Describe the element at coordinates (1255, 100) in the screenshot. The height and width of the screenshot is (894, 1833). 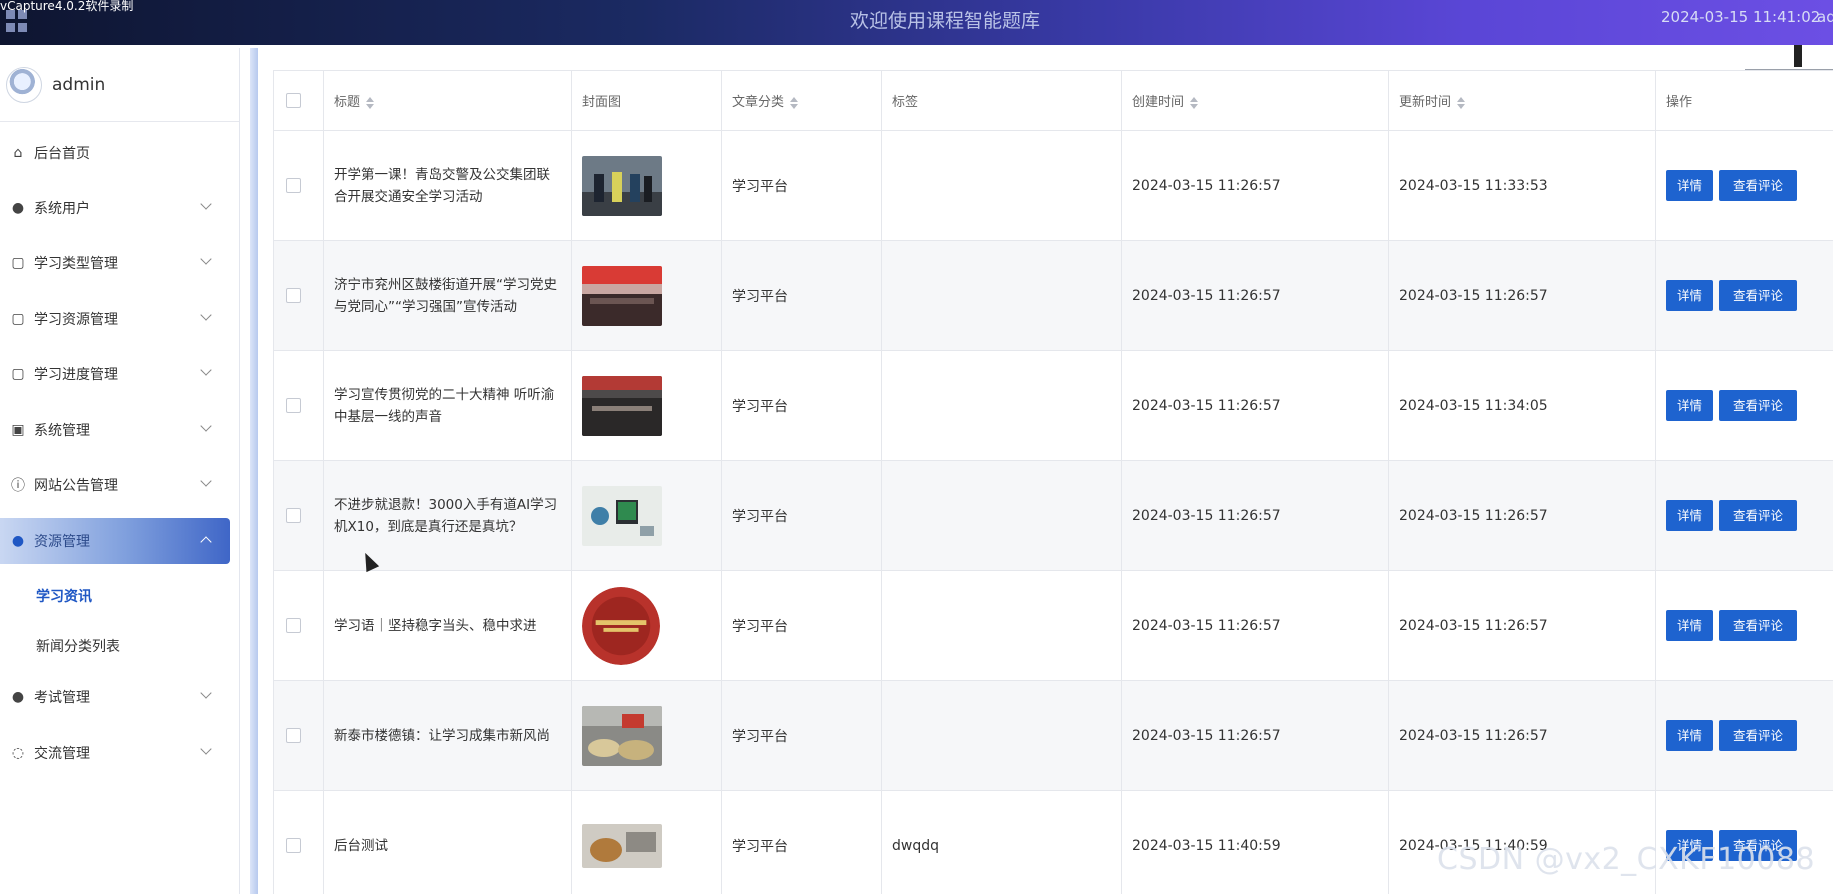
I see `column-header-created: 创建时间` at that location.